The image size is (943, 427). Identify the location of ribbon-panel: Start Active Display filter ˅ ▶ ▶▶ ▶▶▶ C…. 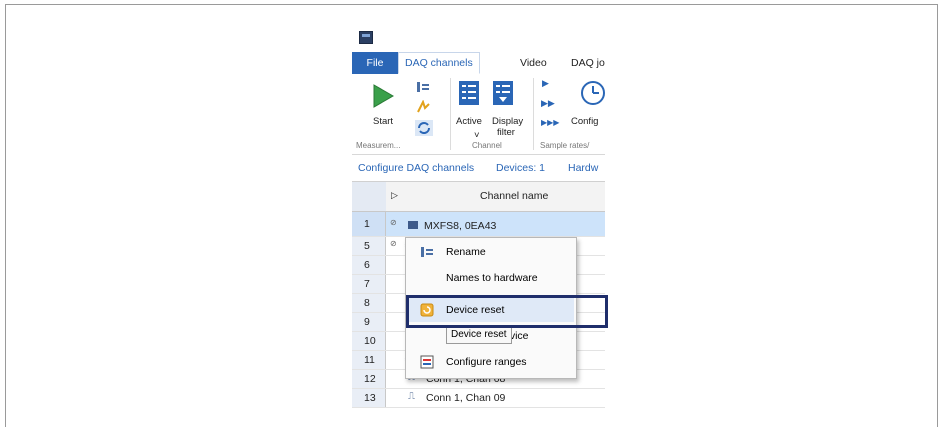
(478, 114).